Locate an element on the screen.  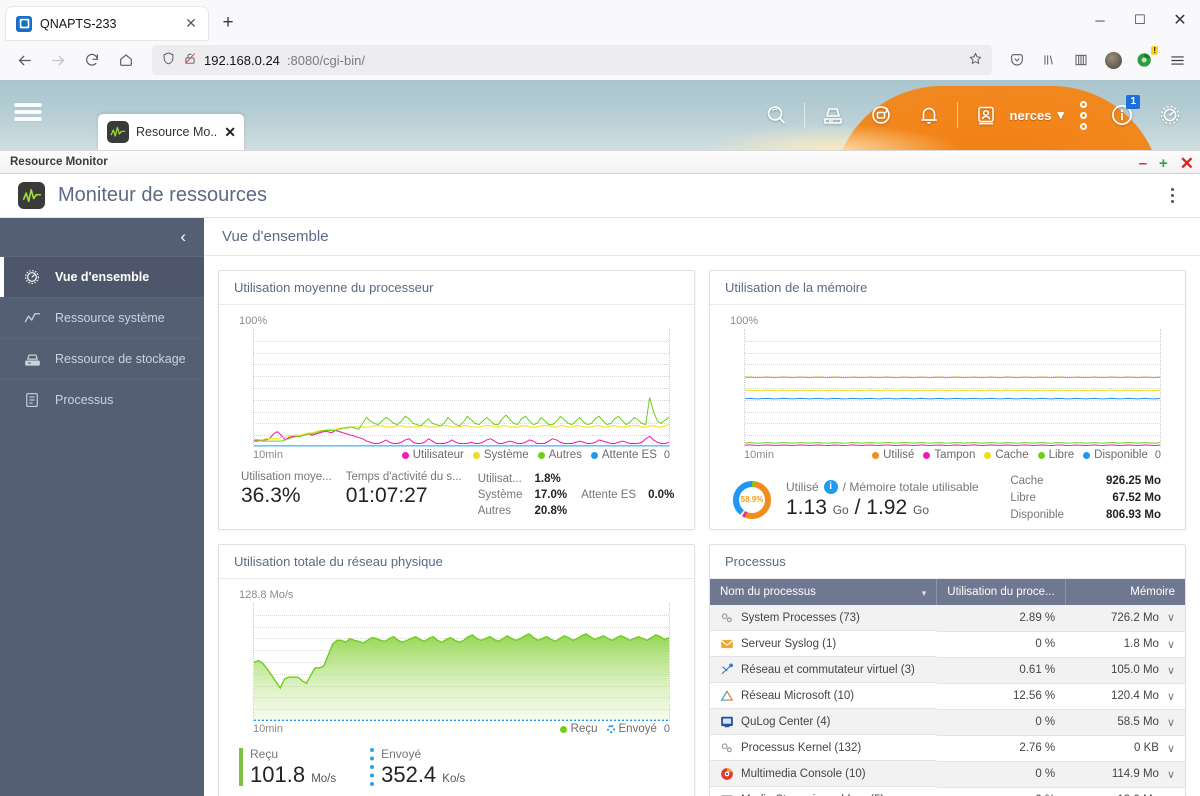
network-sent-value: 352.4 is located at coordinates (409, 774).